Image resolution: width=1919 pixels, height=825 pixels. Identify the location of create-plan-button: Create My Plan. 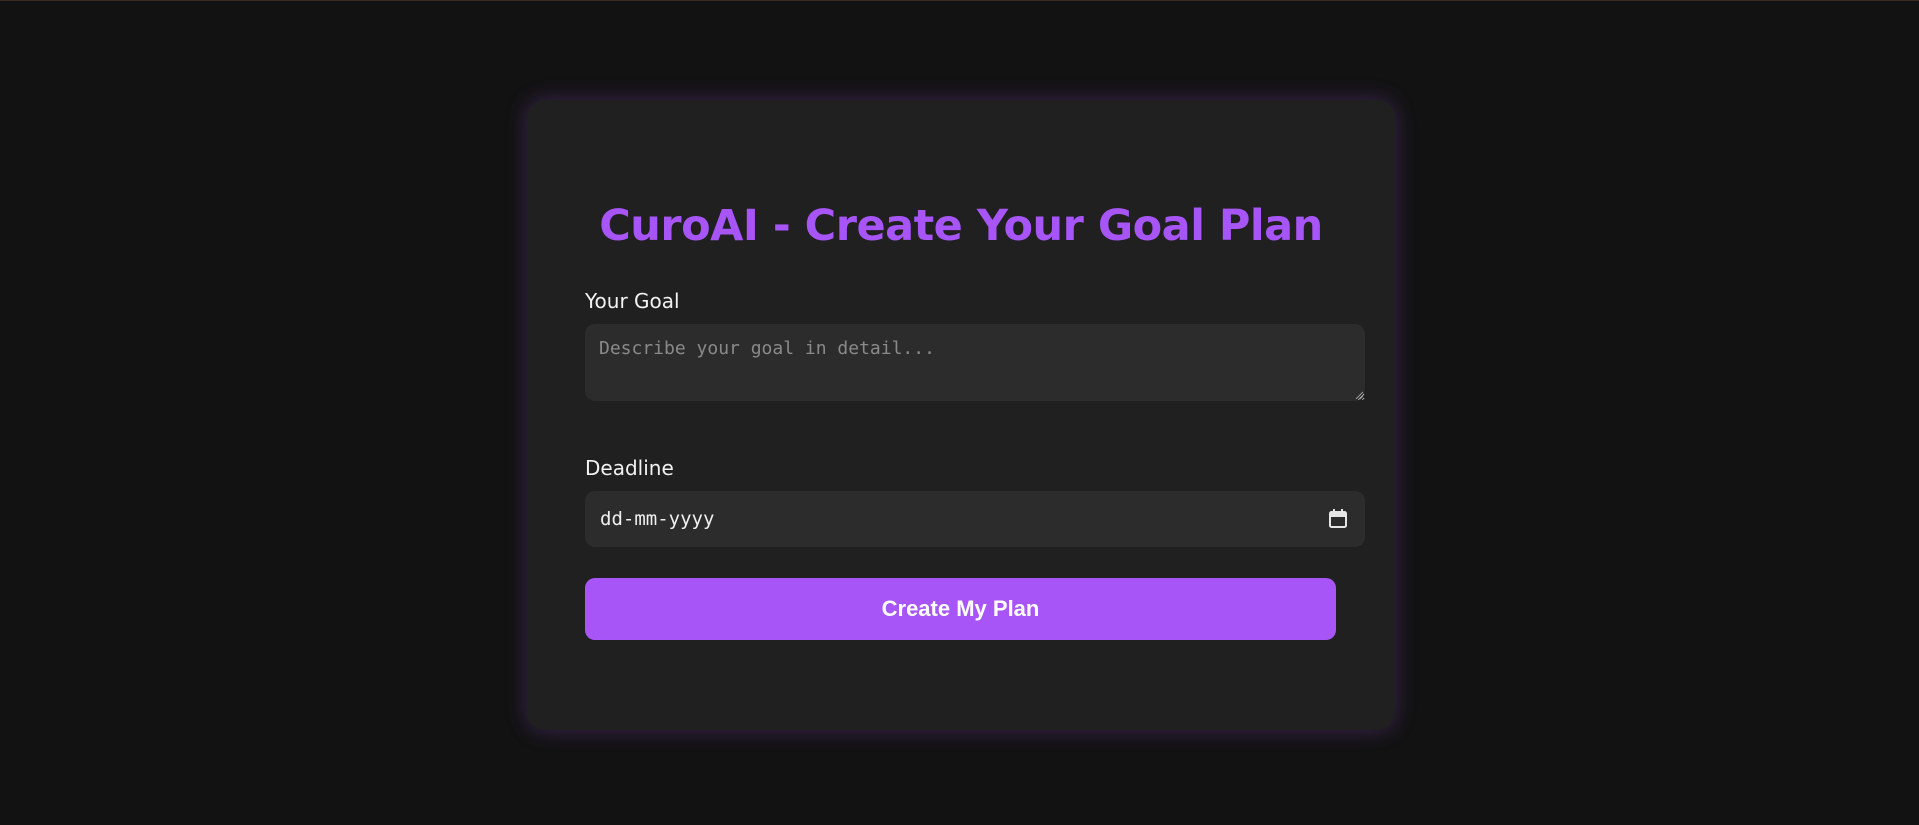
(960, 609).